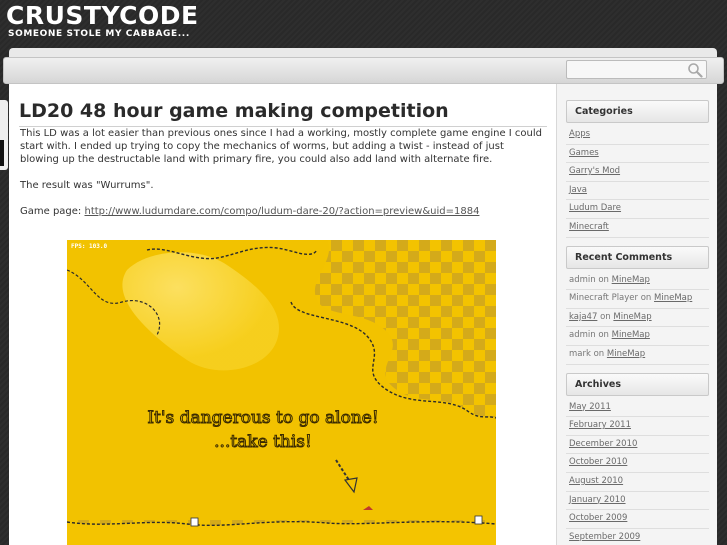 The height and width of the screenshot is (545, 727). I want to click on list-item: Minecraft Player on MineMap, so click(637, 299).